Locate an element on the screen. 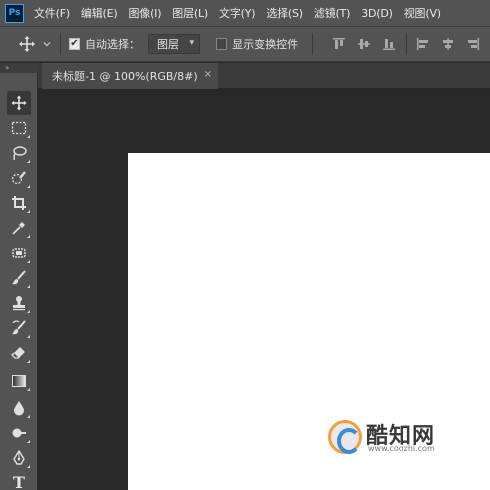  chevron-down-icon is located at coordinates (47, 44).